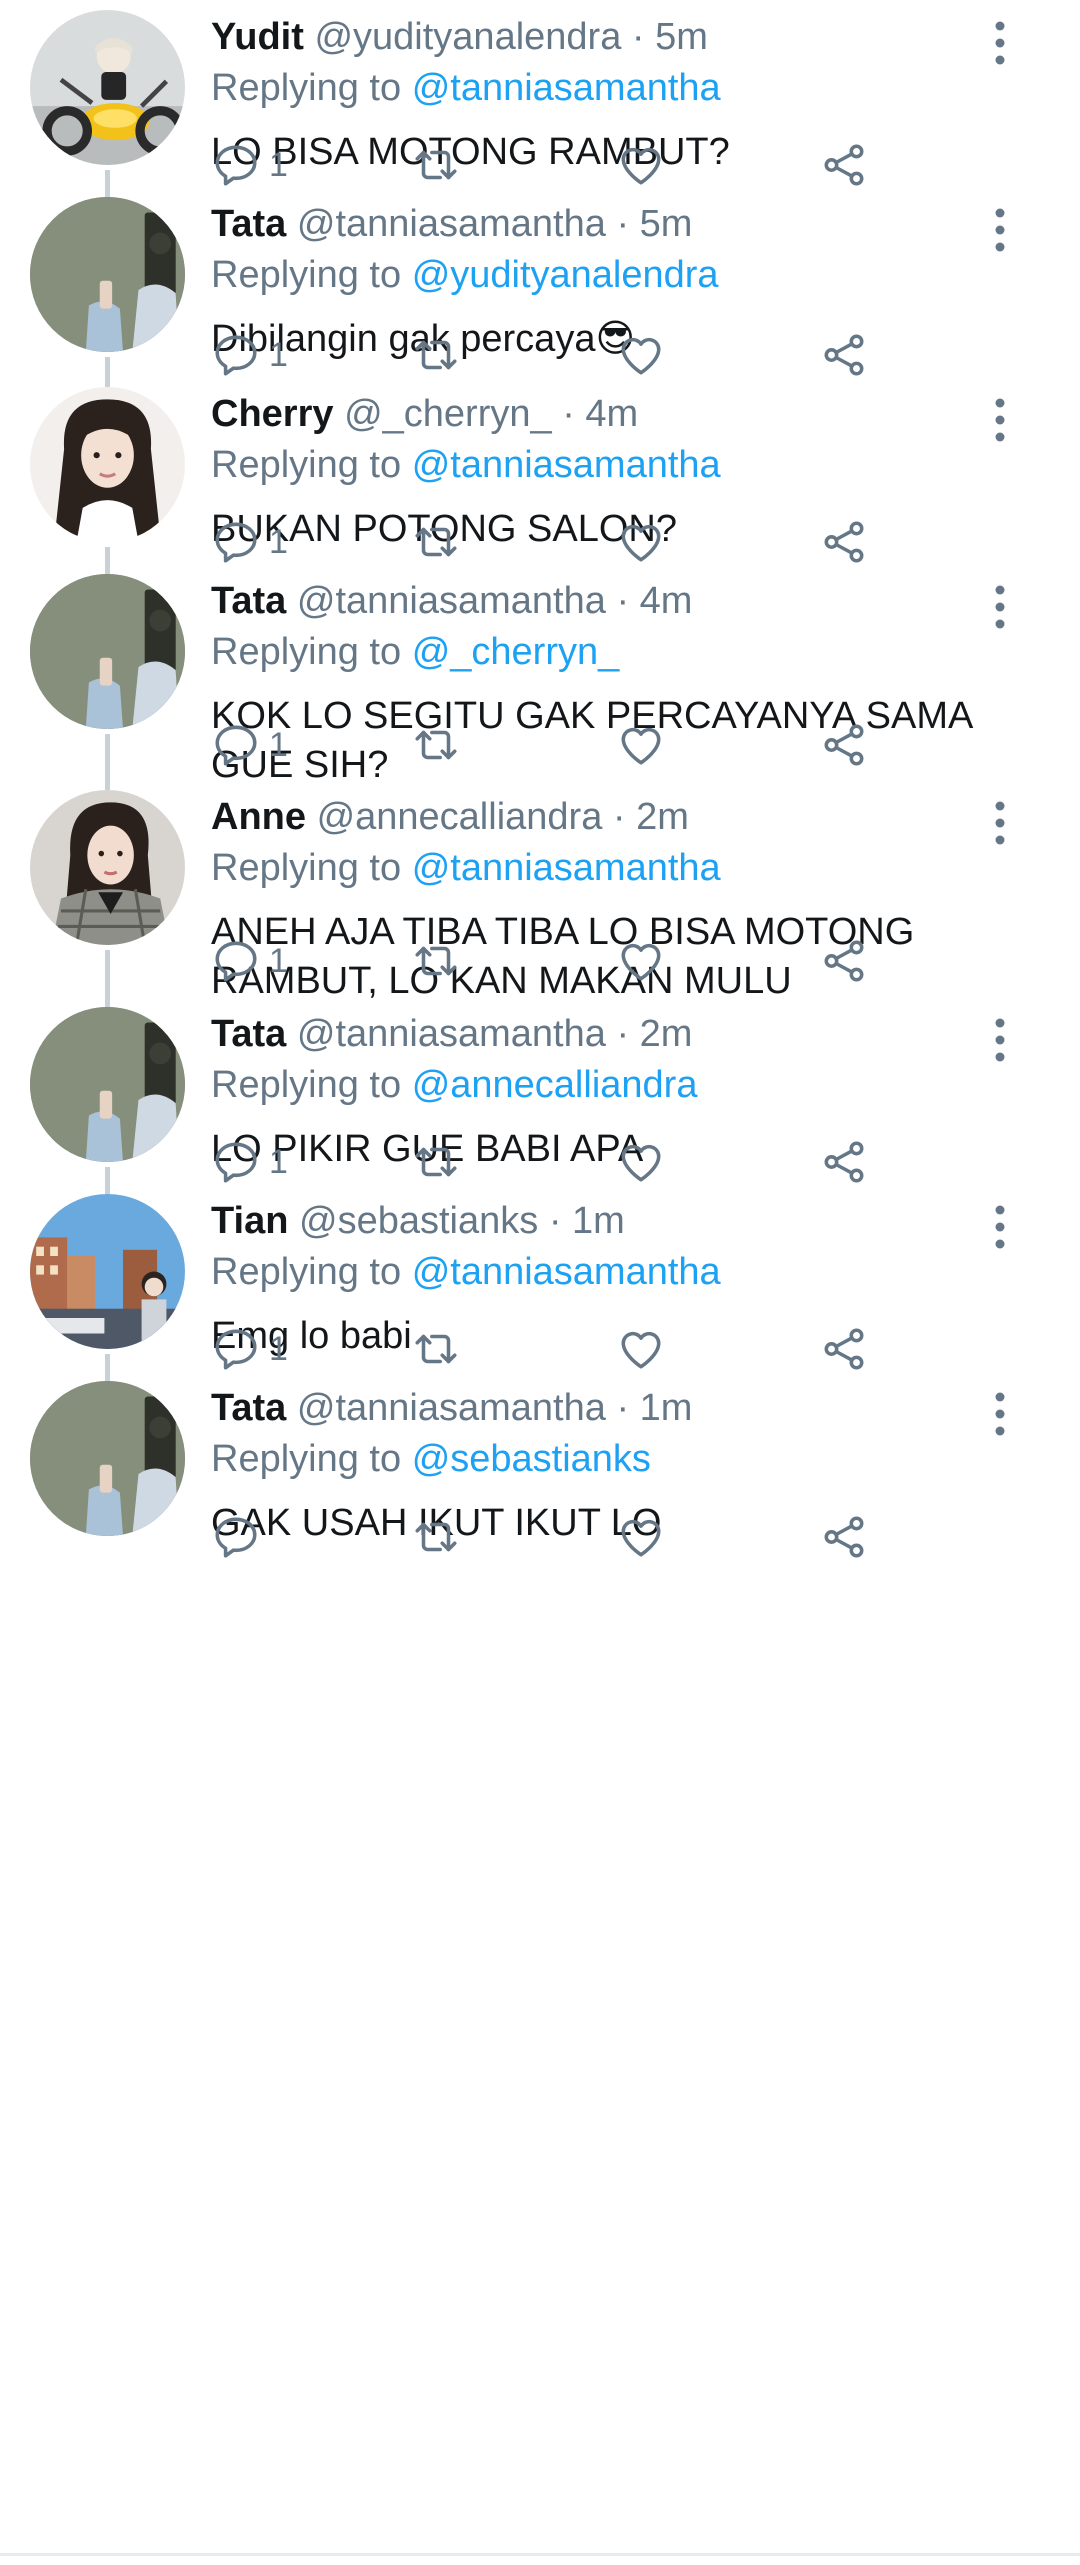 Image resolution: width=1080 pixels, height=2565 pixels. I want to click on display-name: Tian, so click(249, 1221).